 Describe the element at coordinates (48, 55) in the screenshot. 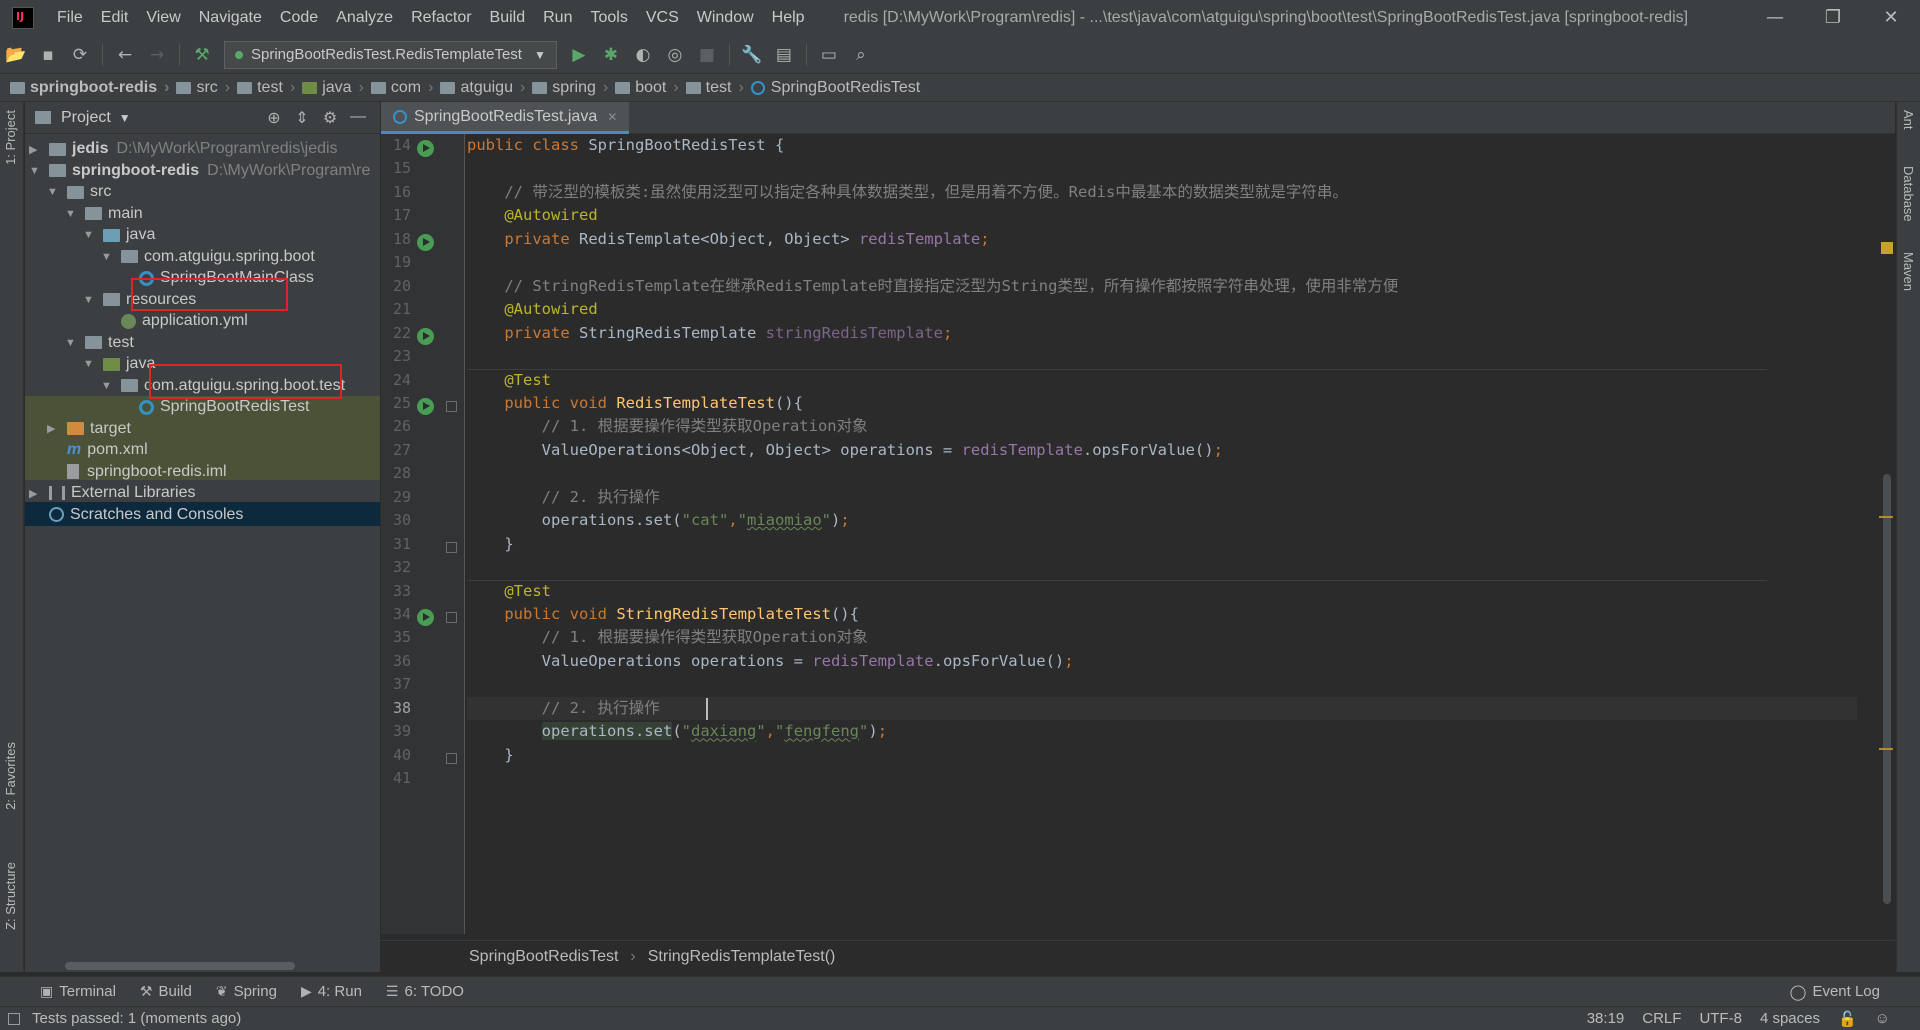

I see `save-icon: ▪` at that location.